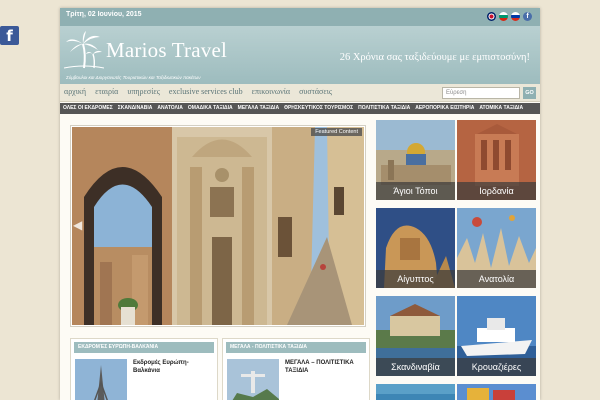  I want to click on nav-item-exclusive-club: exclusive services club, so click(206, 91).